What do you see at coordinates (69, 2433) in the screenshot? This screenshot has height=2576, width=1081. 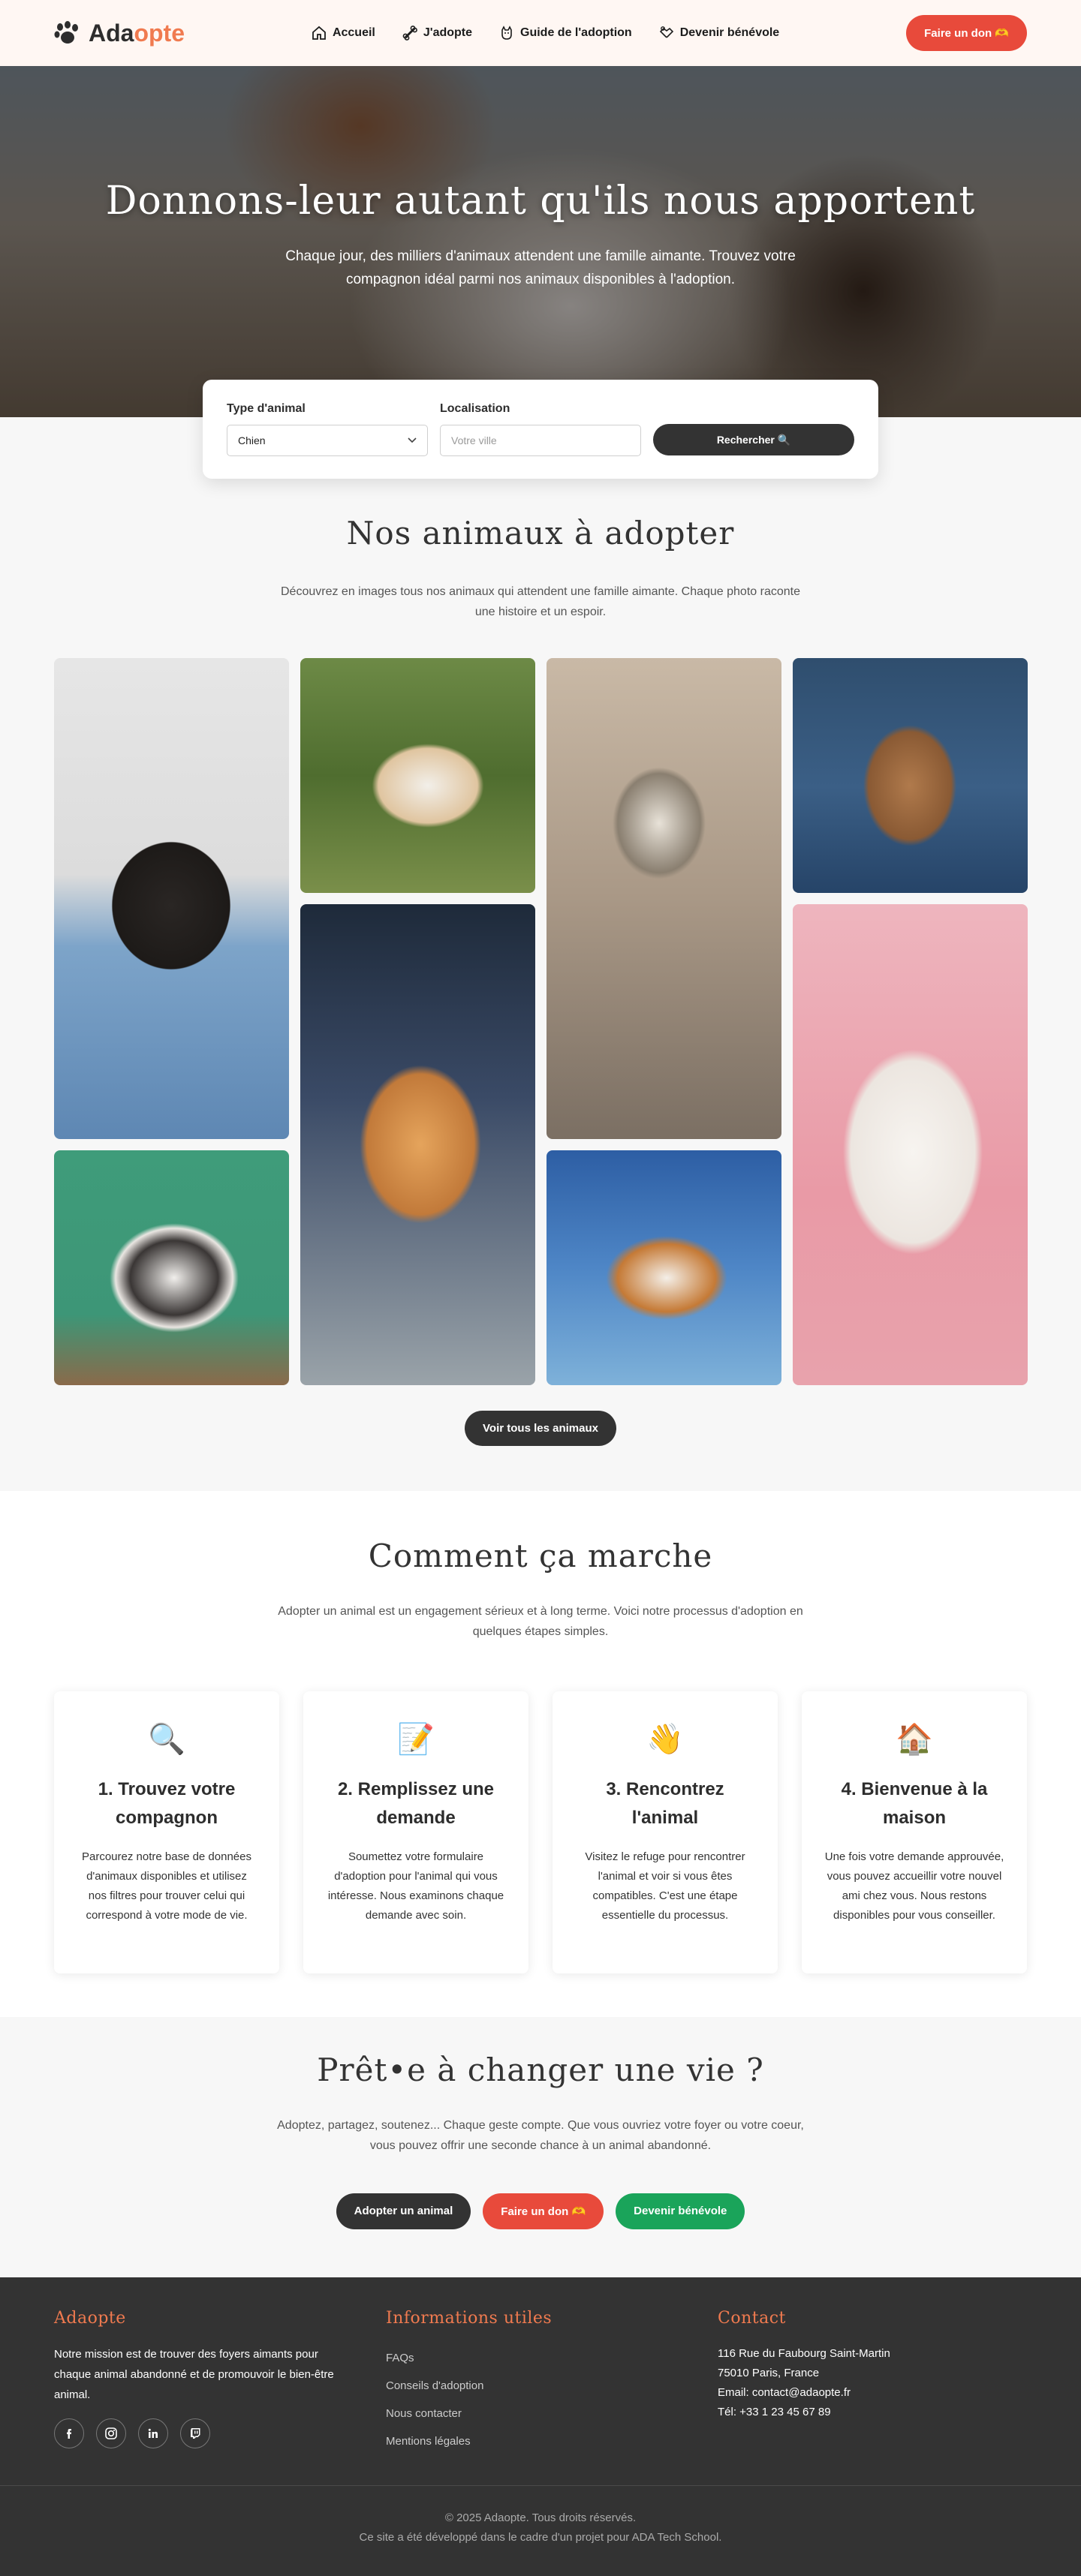 I see `facebook-icon` at bounding box center [69, 2433].